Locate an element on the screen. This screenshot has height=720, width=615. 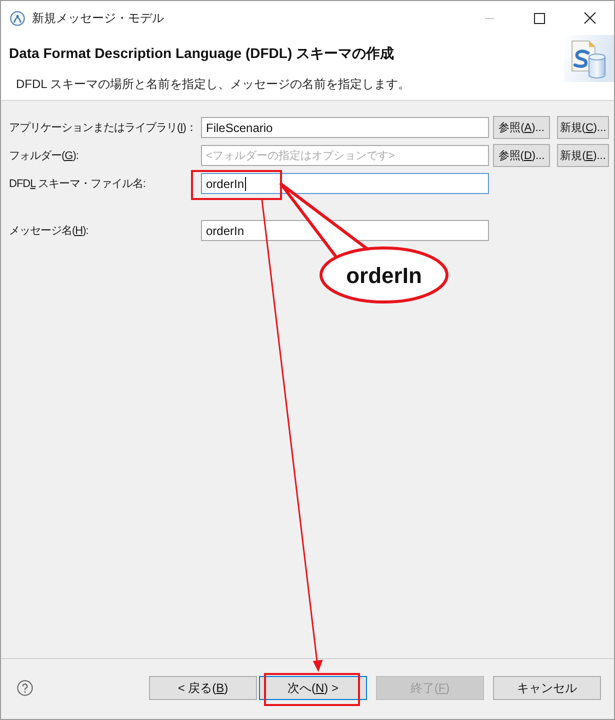
cancel-button: キャンセル is located at coordinates (547, 688).